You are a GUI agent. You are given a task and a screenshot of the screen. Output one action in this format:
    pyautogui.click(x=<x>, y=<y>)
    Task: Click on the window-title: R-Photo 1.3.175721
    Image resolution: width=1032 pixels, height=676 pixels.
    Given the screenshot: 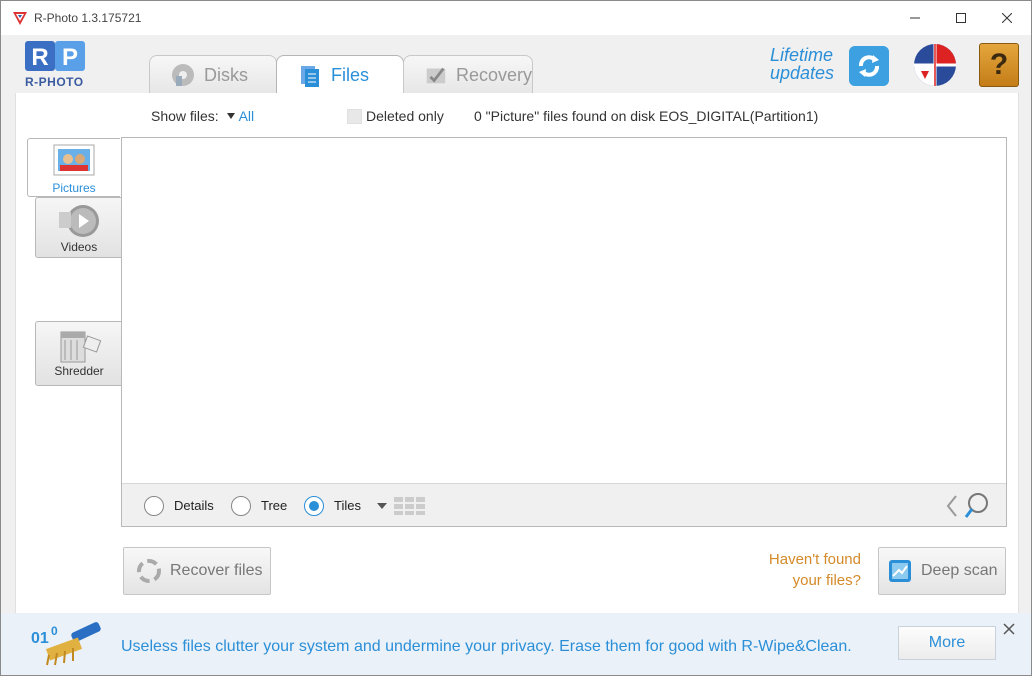 What is the action you would take?
    pyautogui.click(x=88, y=18)
    